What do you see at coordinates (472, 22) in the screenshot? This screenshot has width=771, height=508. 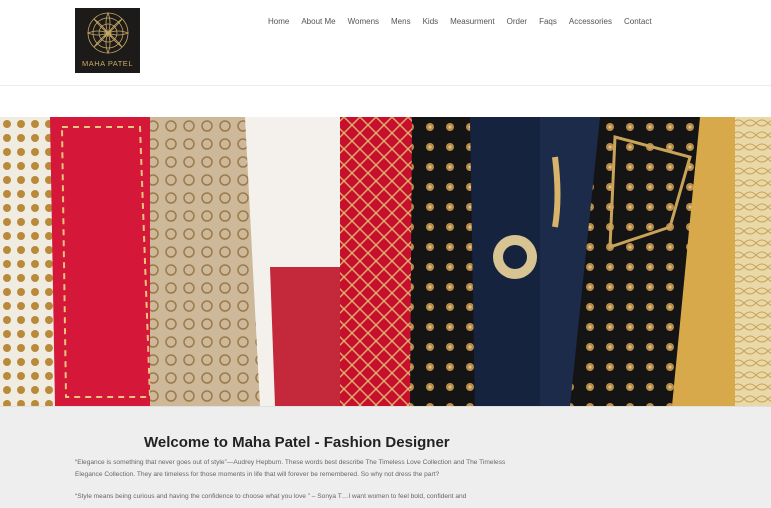 I see `nav-measurment: Measurment` at bounding box center [472, 22].